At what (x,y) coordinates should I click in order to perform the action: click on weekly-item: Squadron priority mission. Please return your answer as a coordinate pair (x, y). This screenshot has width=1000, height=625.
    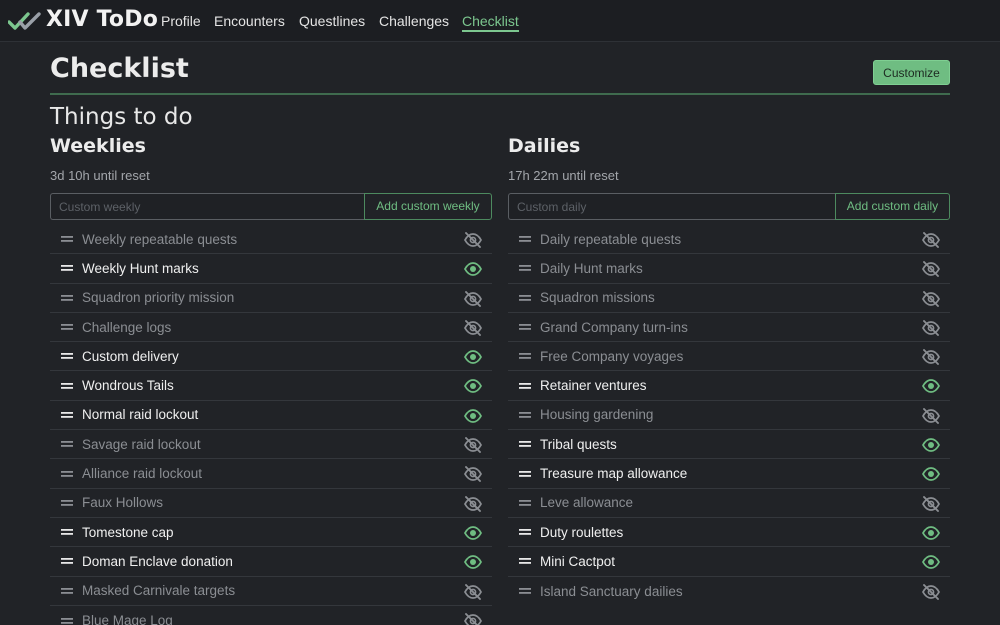
    Looking at the image, I should click on (271, 298).